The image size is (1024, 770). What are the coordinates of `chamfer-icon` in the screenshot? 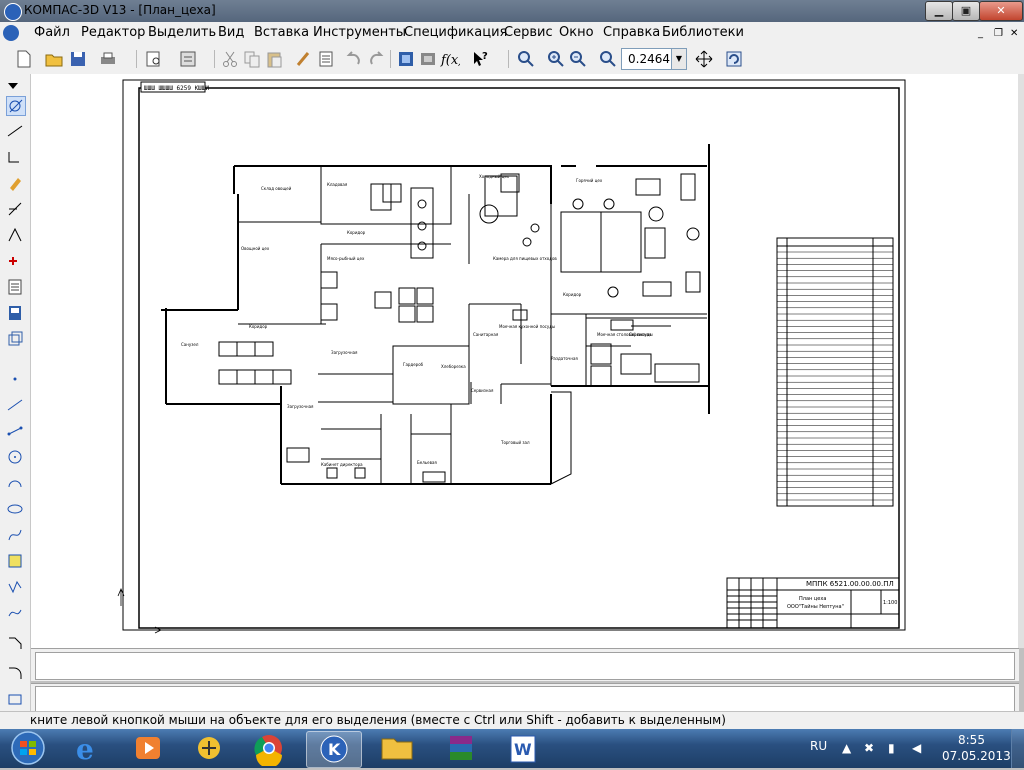 It's located at (15, 643).